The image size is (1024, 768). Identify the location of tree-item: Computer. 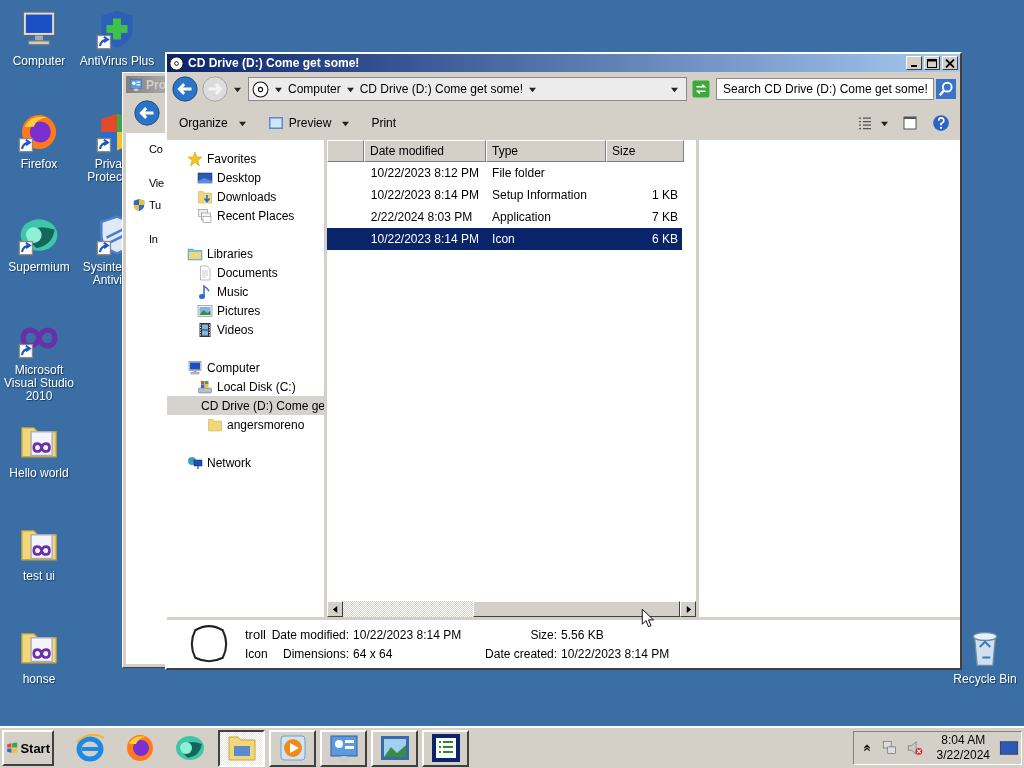
(245, 367).